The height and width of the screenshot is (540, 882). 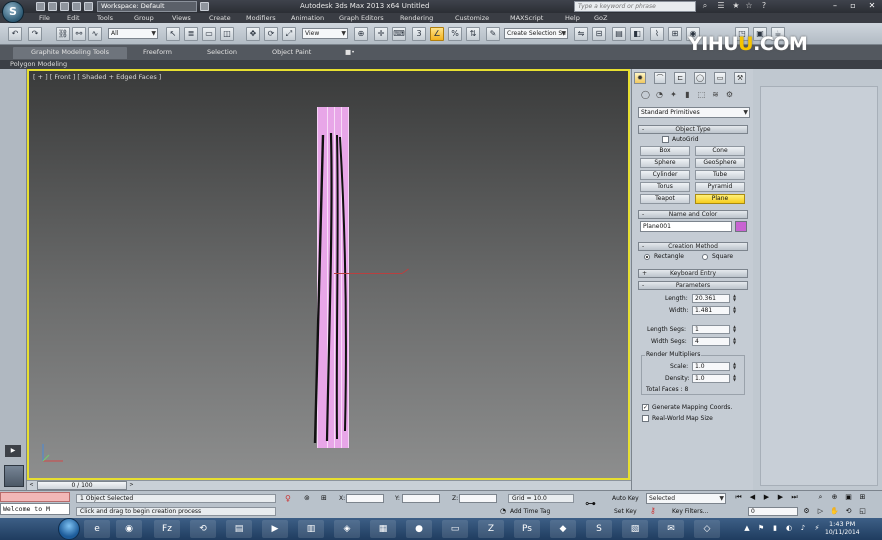 What do you see at coordinates (640, 78) in the screenshot?
I see `create-tab-icon: ✹` at bounding box center [640, 78].